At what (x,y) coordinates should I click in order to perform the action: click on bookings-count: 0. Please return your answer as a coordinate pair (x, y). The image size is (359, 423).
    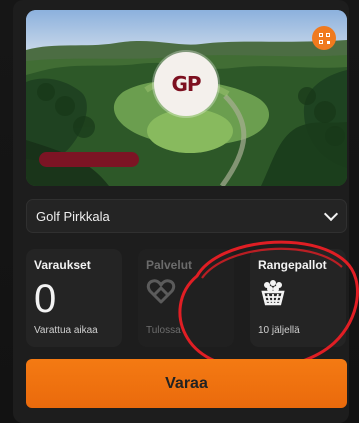
    Looking at the image, I should click on (45, 299).